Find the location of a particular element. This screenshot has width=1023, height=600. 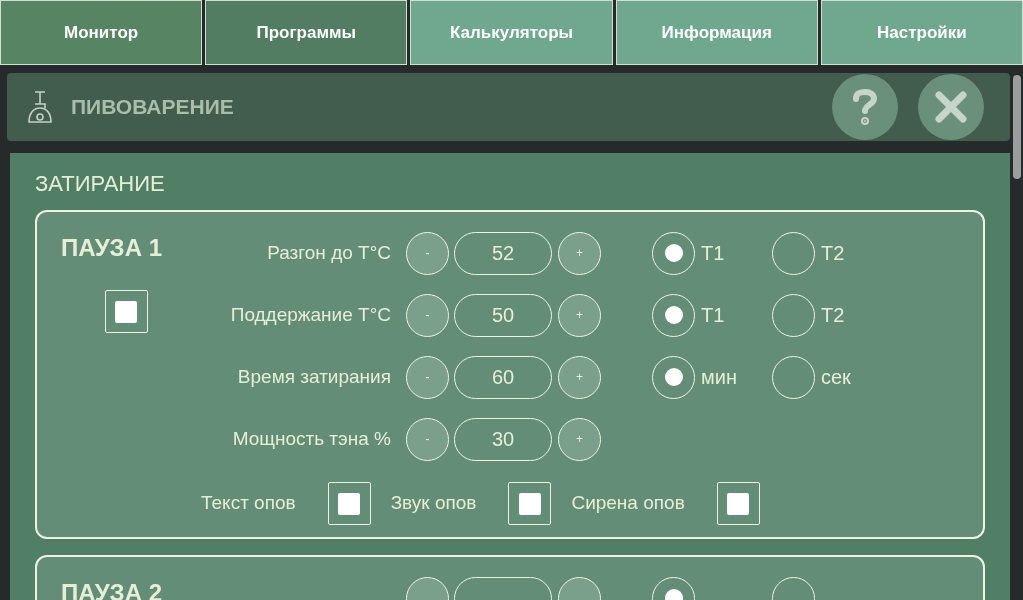

alert-label: Звук опов is located at coordinates (433, 503).